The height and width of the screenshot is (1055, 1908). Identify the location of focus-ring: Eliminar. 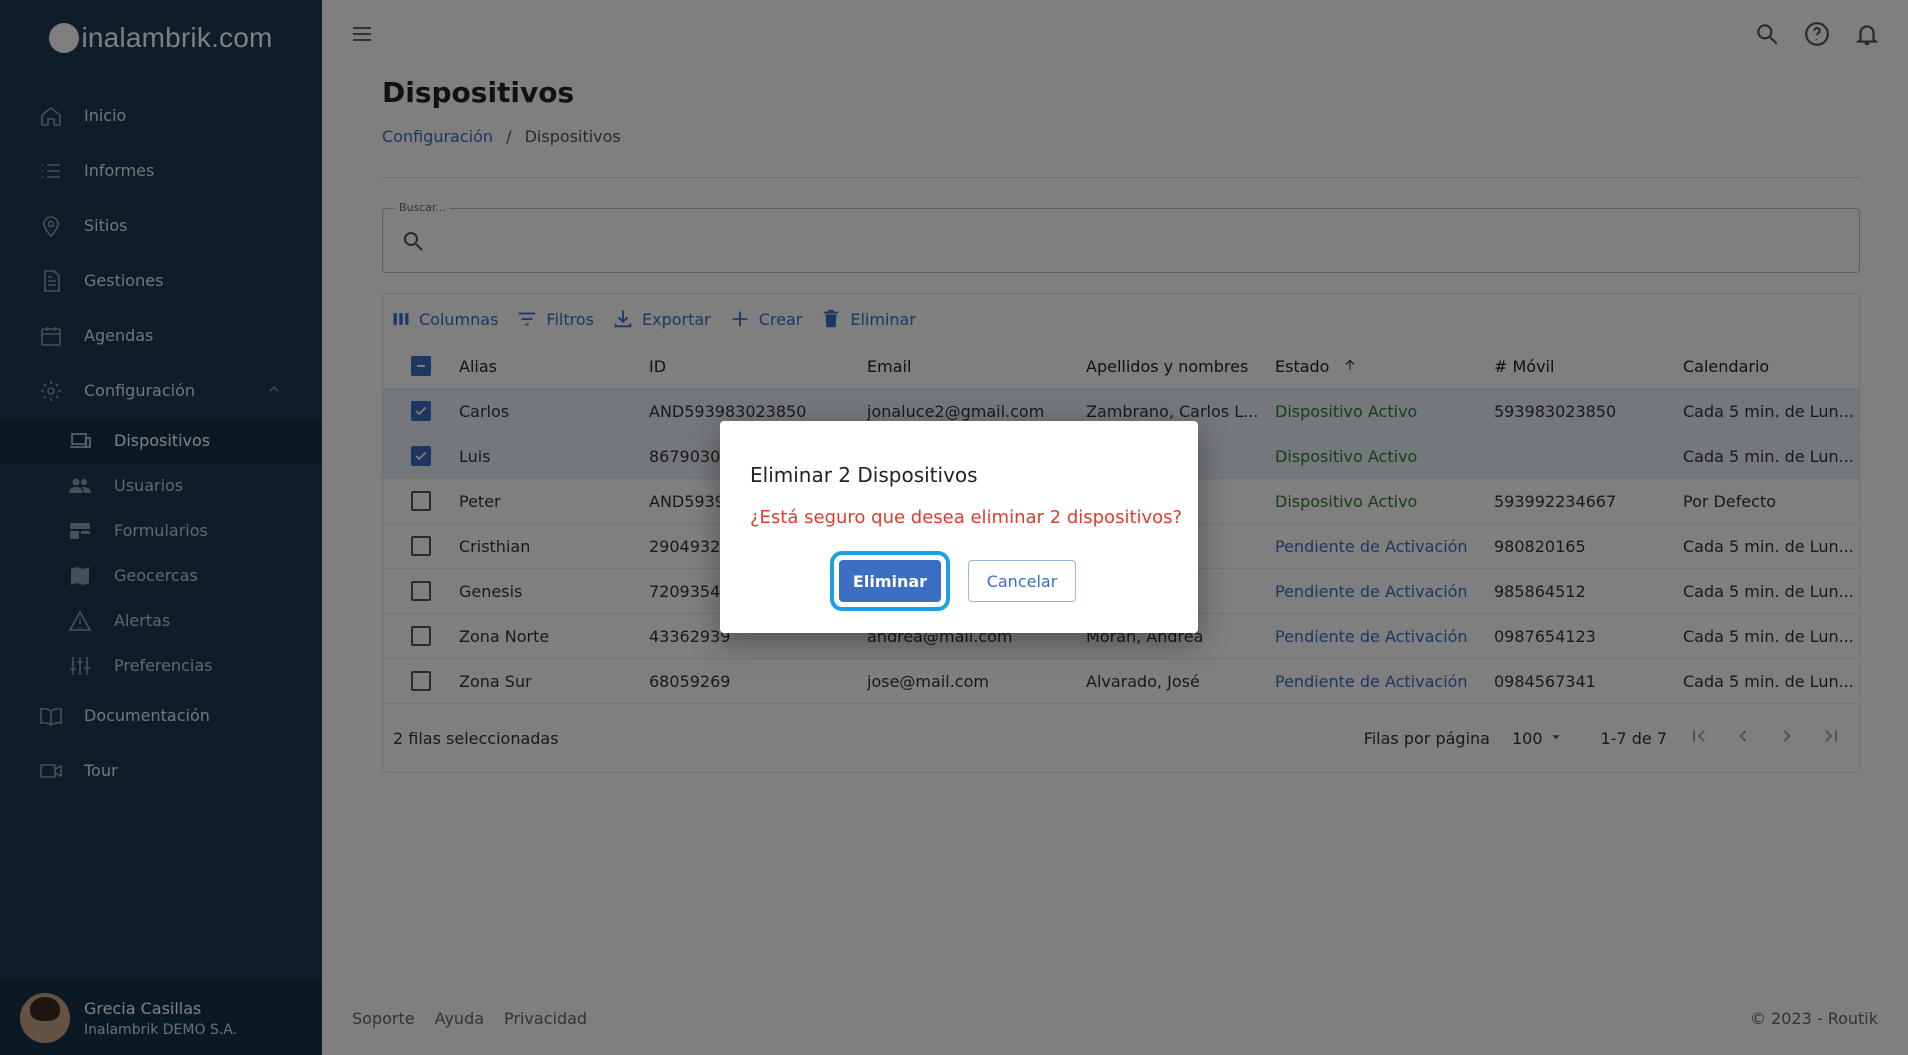
(890, 581).